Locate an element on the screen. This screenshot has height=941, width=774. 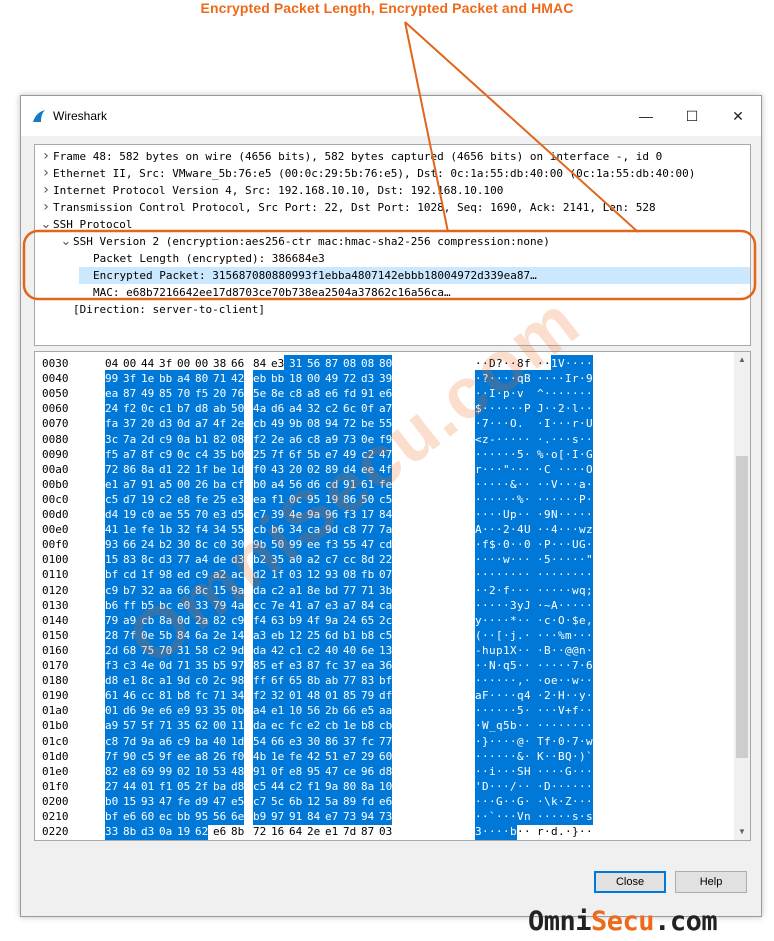
close-window-button: ✕ is located at coordinates (738, 116).